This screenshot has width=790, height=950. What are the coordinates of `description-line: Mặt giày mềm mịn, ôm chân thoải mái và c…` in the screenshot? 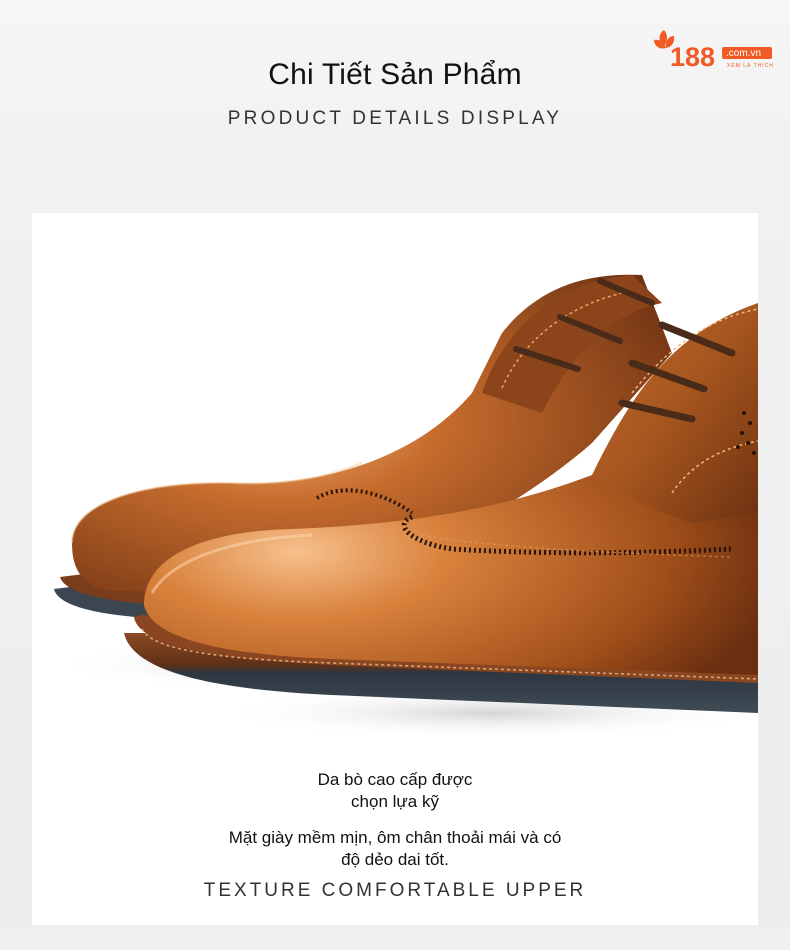 It's located at (395, 837).